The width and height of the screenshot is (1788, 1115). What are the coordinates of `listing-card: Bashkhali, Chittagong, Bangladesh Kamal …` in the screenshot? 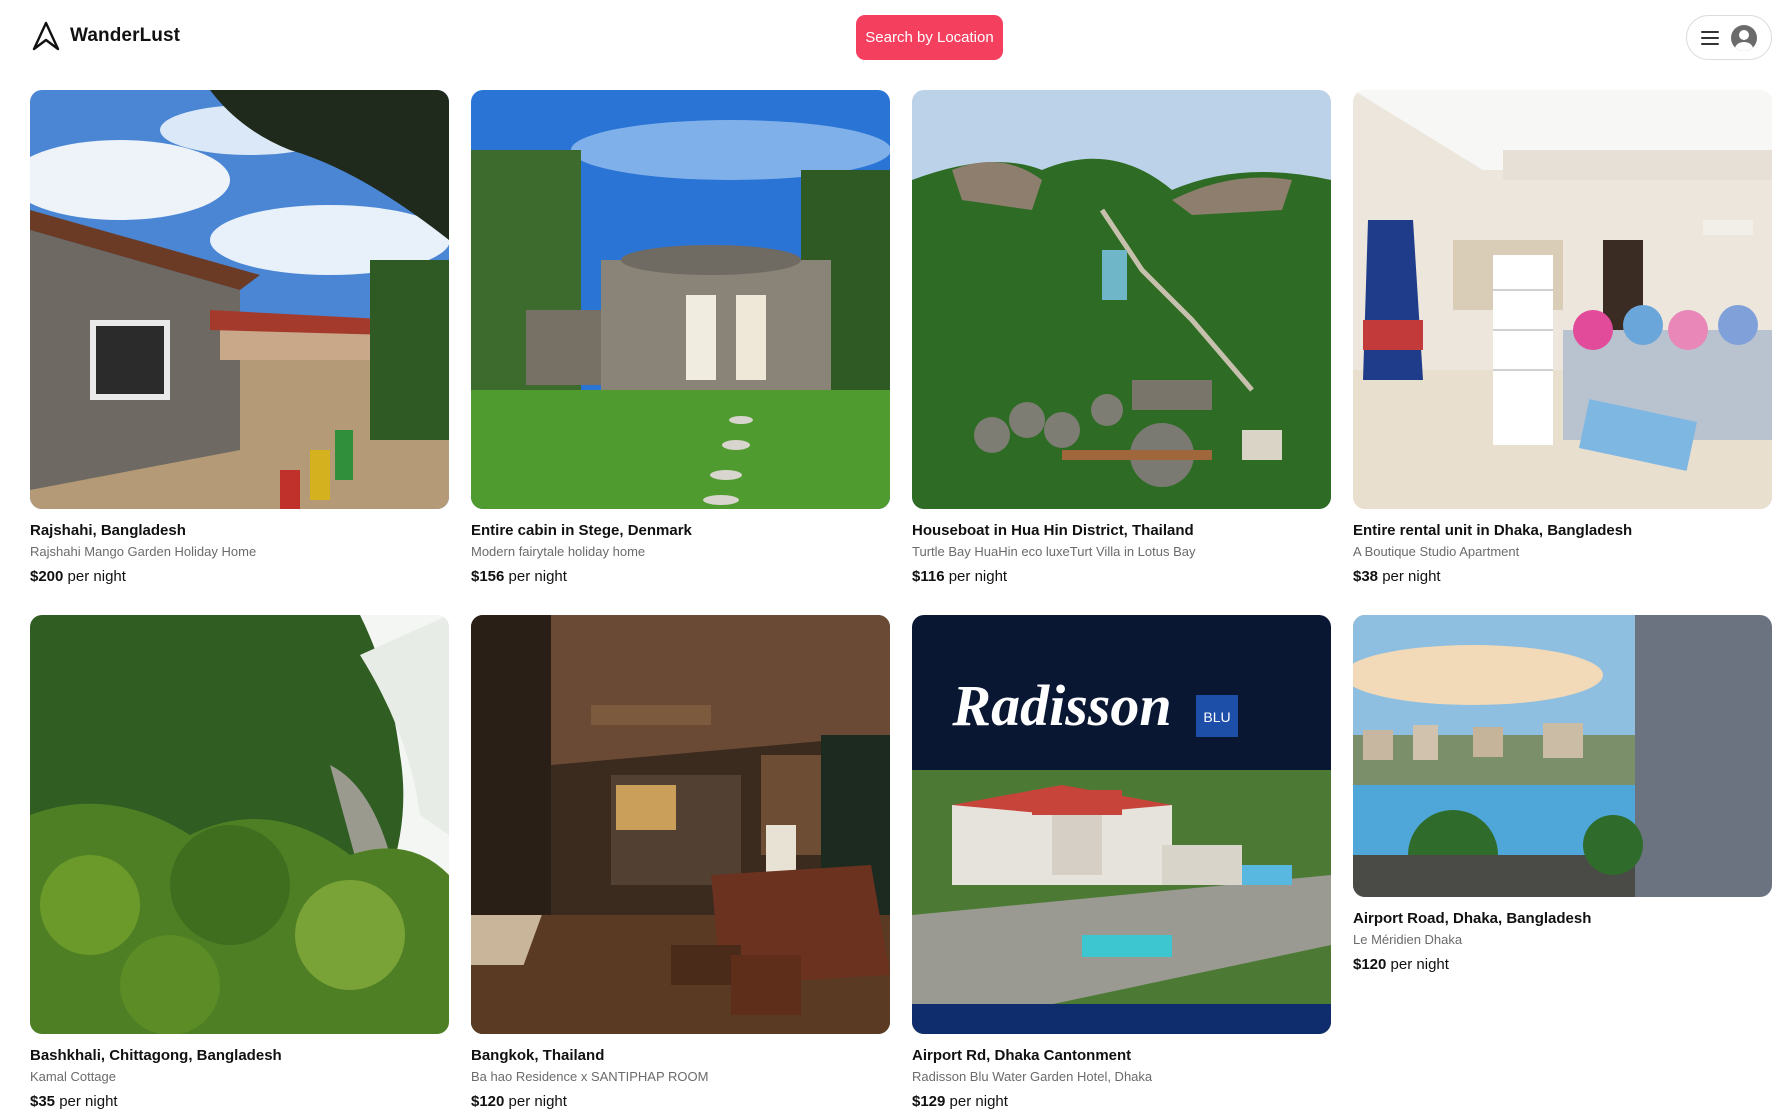 It's located at (239, 862).